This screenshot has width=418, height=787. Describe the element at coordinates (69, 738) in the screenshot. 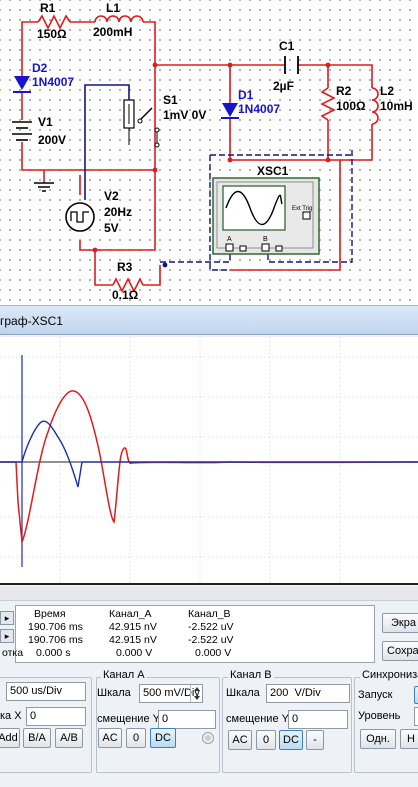

I see `a-over-b-button: A/B` at that location.